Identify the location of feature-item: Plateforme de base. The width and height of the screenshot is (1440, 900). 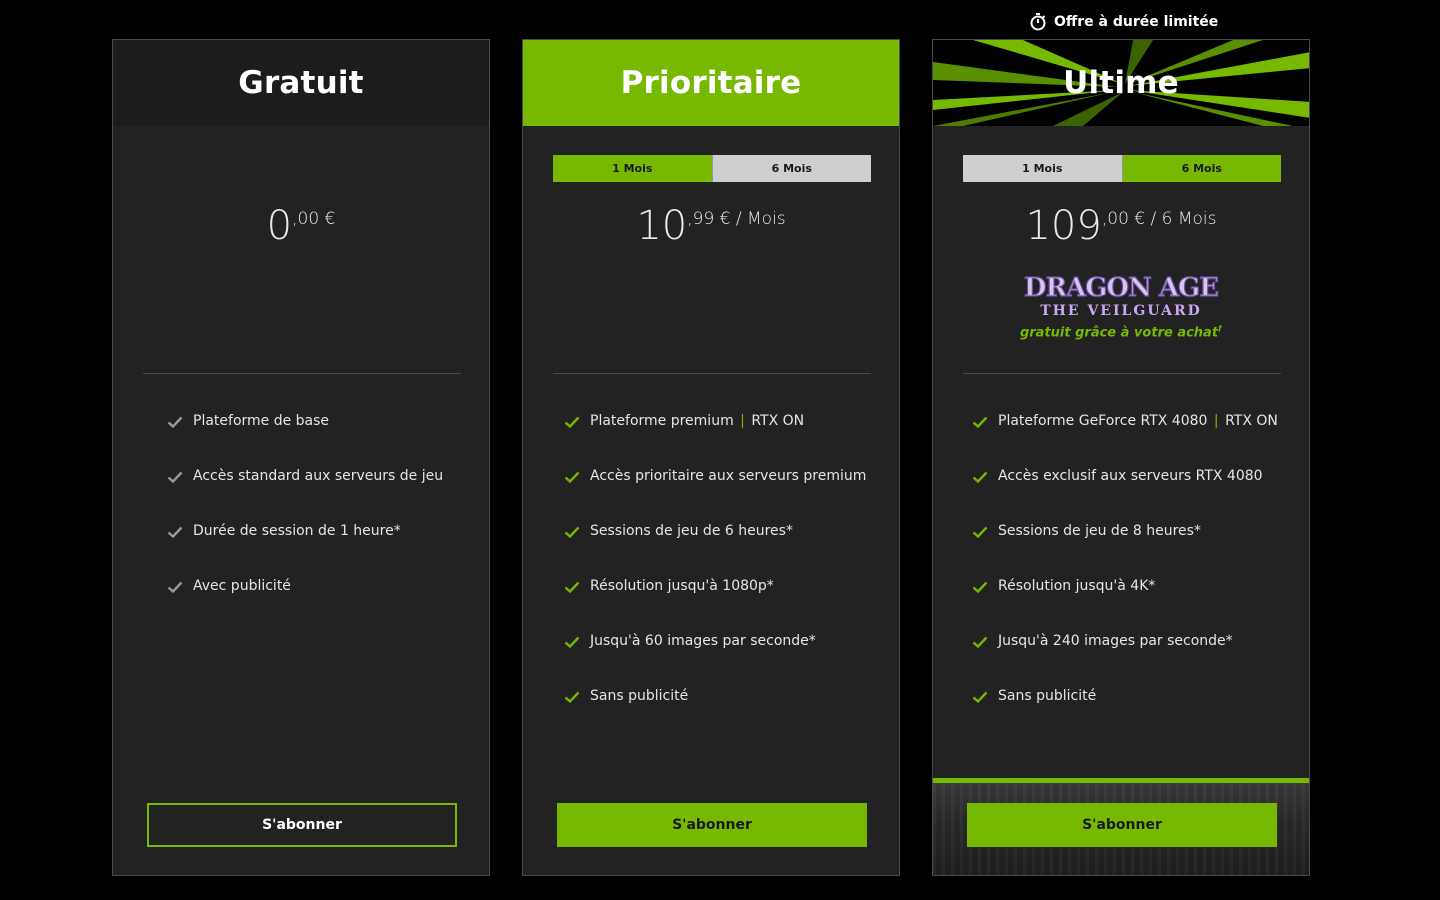
(301, 440).